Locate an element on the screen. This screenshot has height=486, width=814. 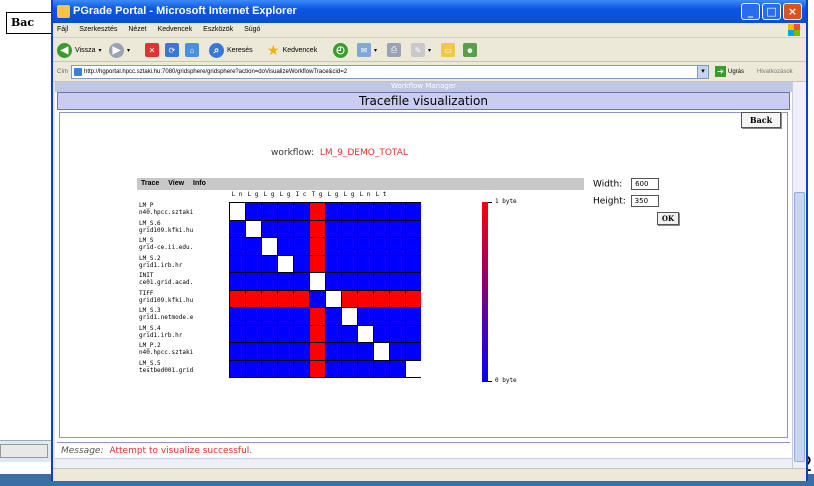
stop-button: ✕ is located at coordinates (152, 50).